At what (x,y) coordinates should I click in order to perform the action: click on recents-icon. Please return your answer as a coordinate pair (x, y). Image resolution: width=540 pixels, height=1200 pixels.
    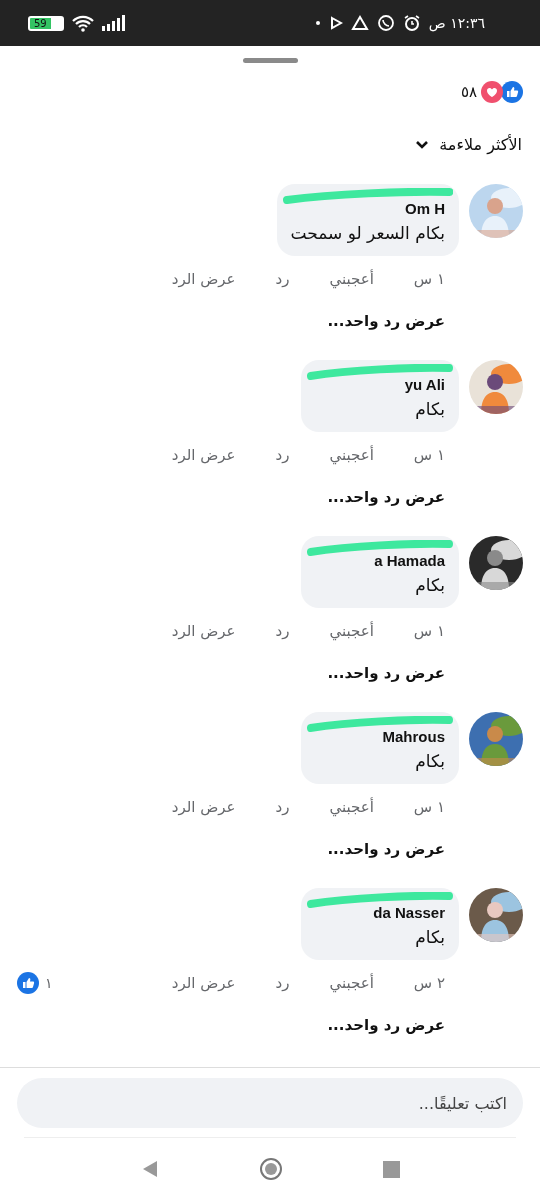
    Looking at the image, I should click on (391, 1169).